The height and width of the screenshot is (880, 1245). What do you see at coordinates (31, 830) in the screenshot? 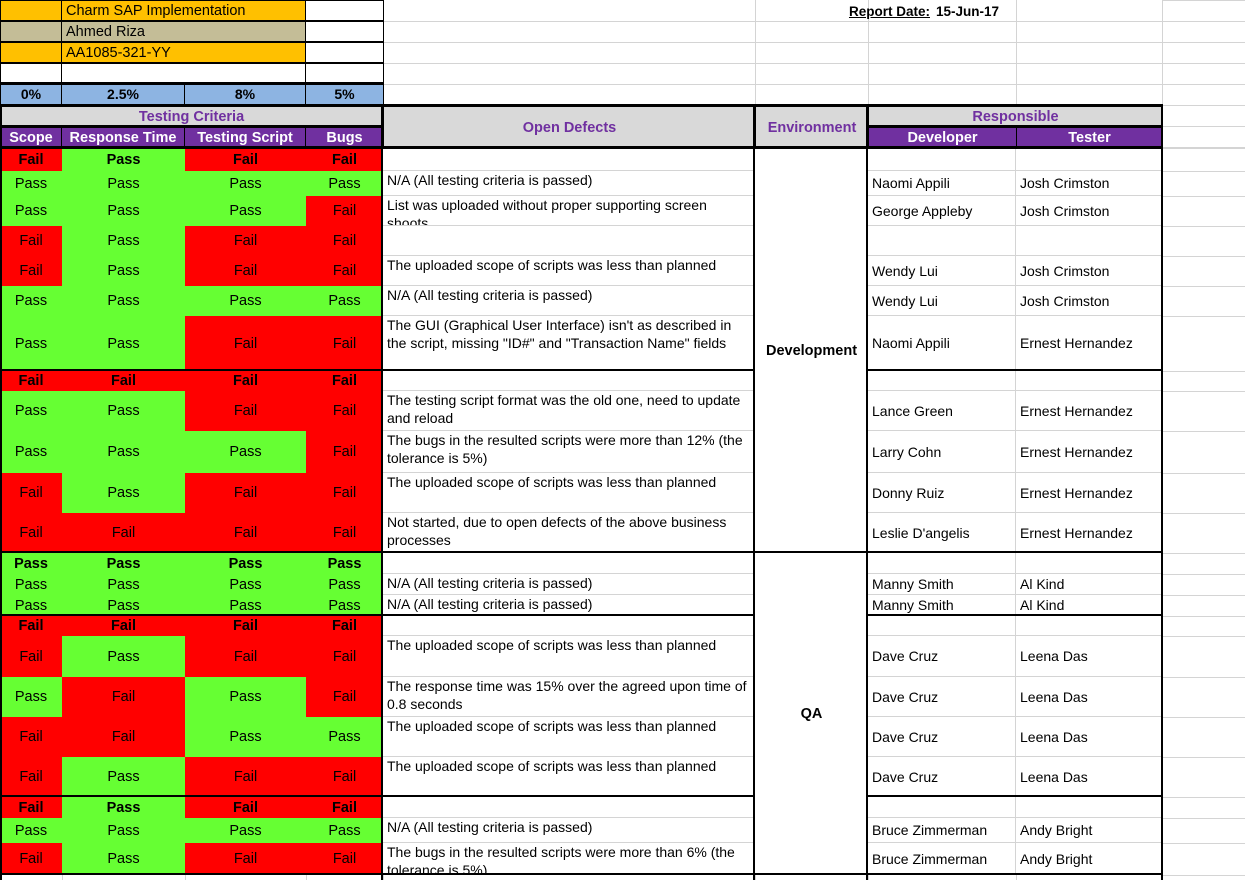
I see `cell-scope-row-21: Pass` at bounding box center [31, 830].